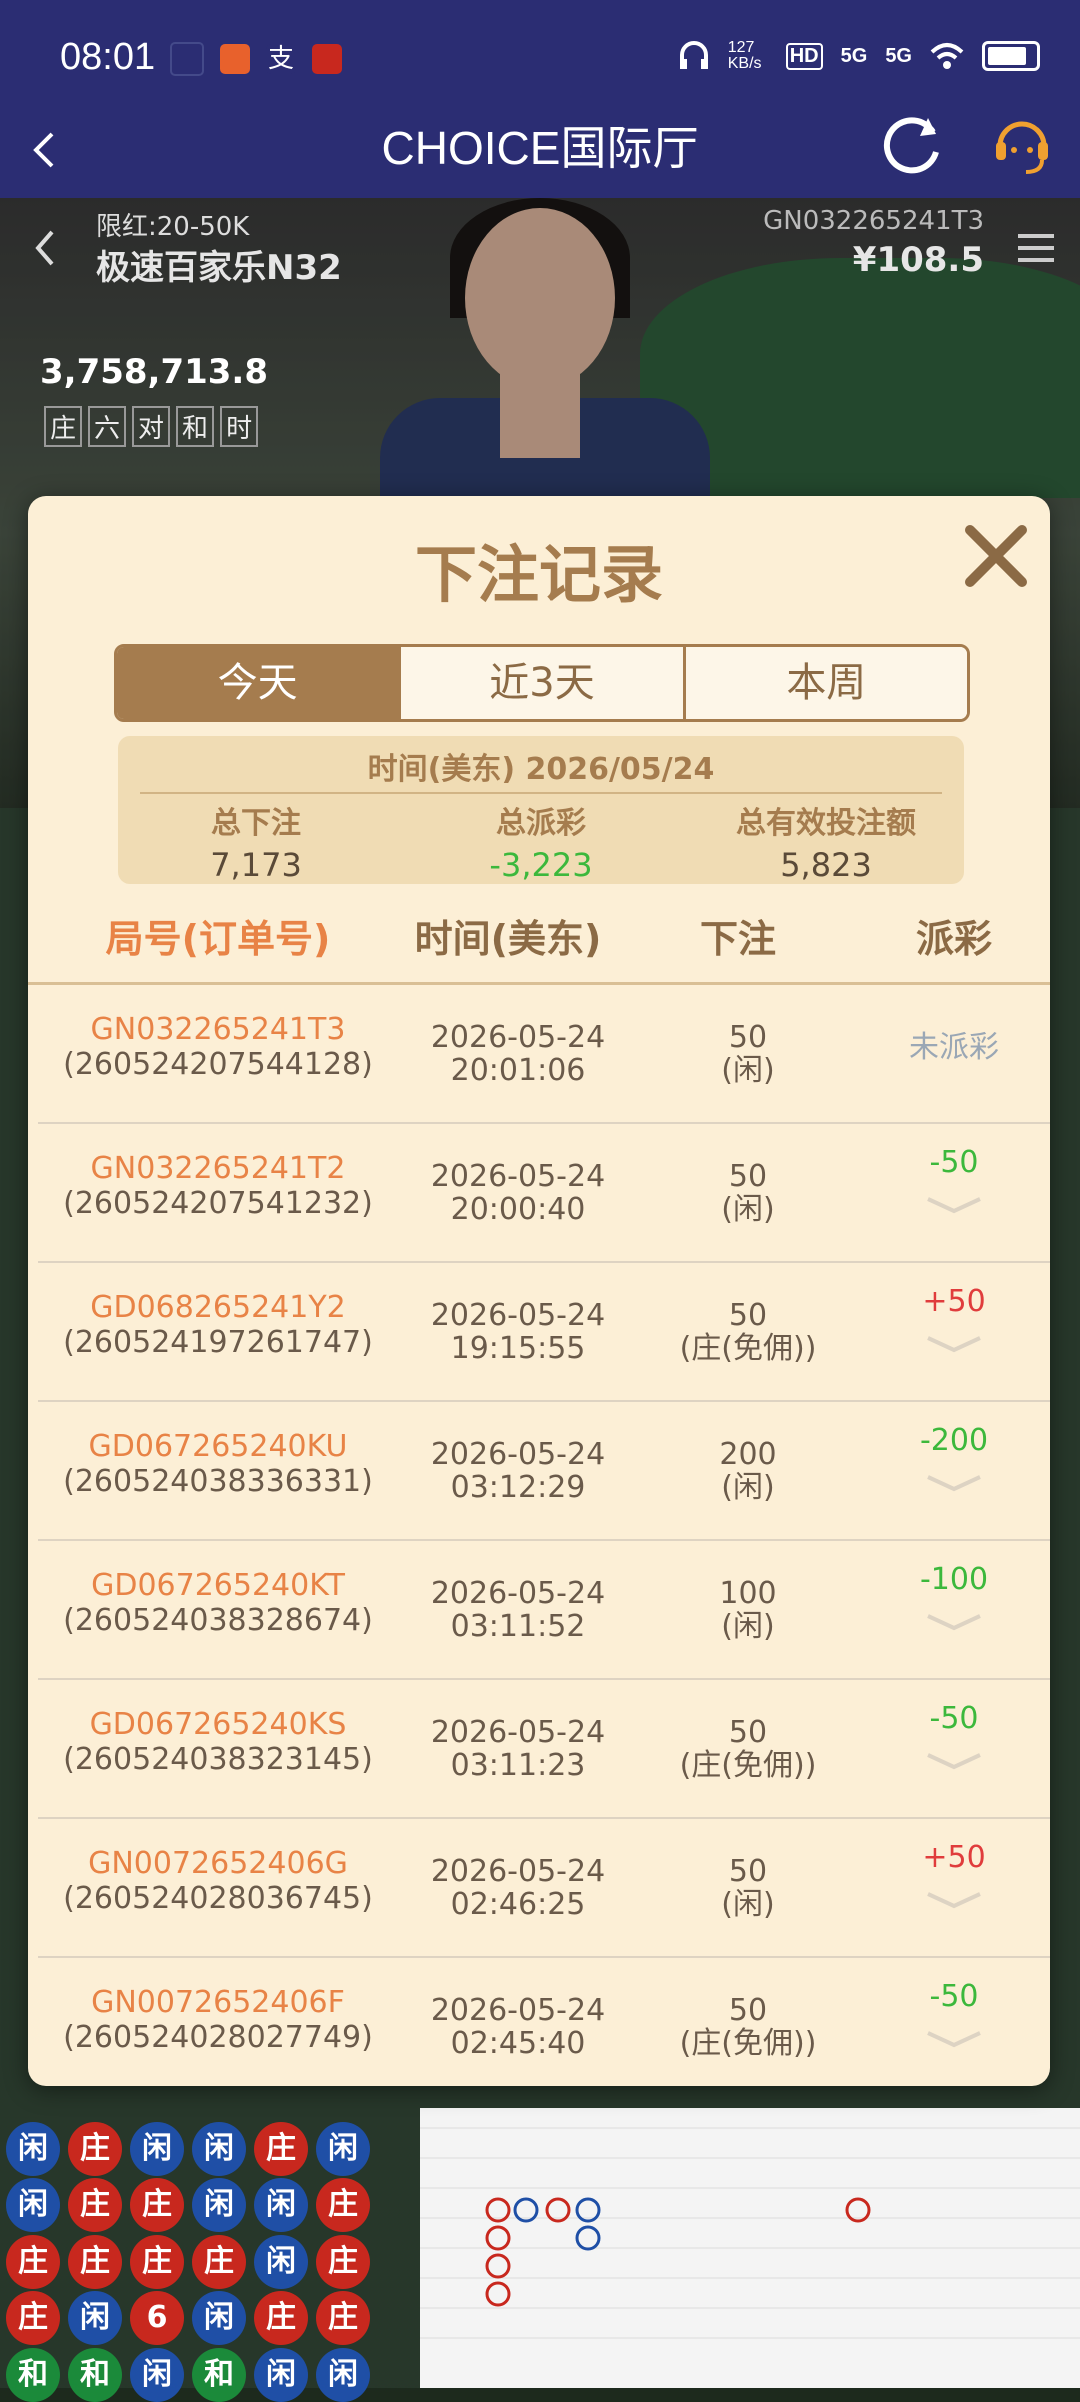 The width and height of the screenshot is (1080, 2402). What do you see at coordinates (748, 1765) in the screenshot?
I see `bet-side: (庄(免佣))` at bounding box center [748, 1765].